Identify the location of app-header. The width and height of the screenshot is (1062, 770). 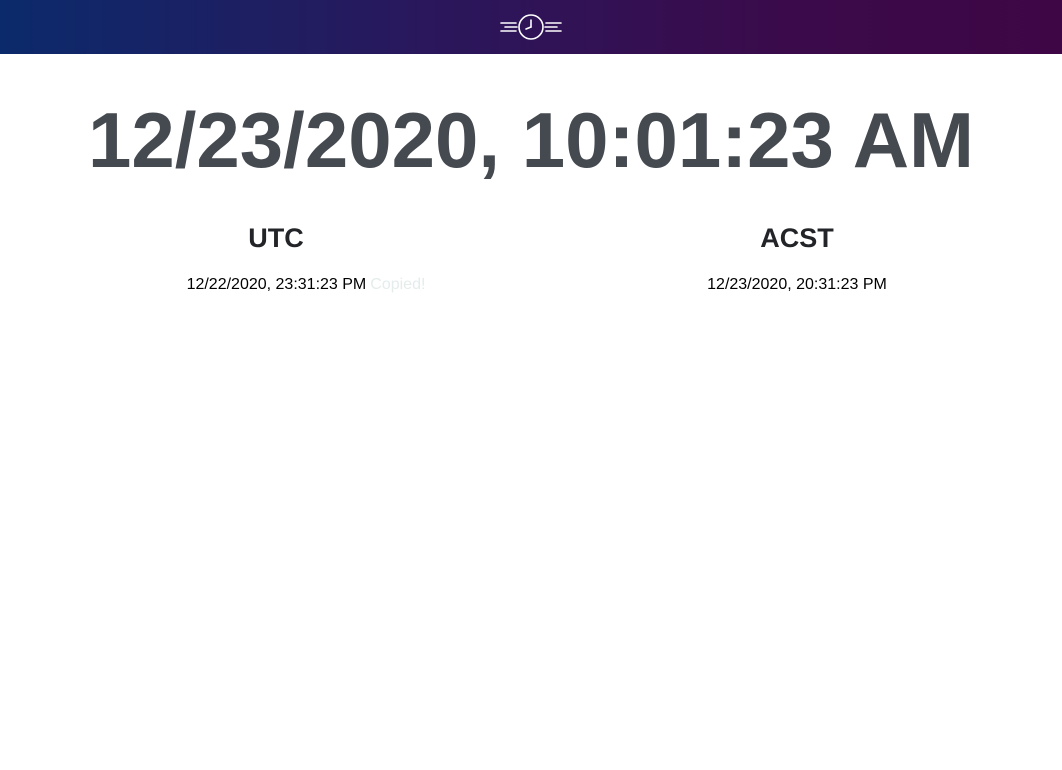
(531, 27).